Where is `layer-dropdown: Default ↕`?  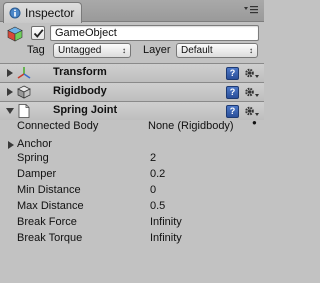
layer-dropdown: Default ↕ is located at coordinates (217, 50).